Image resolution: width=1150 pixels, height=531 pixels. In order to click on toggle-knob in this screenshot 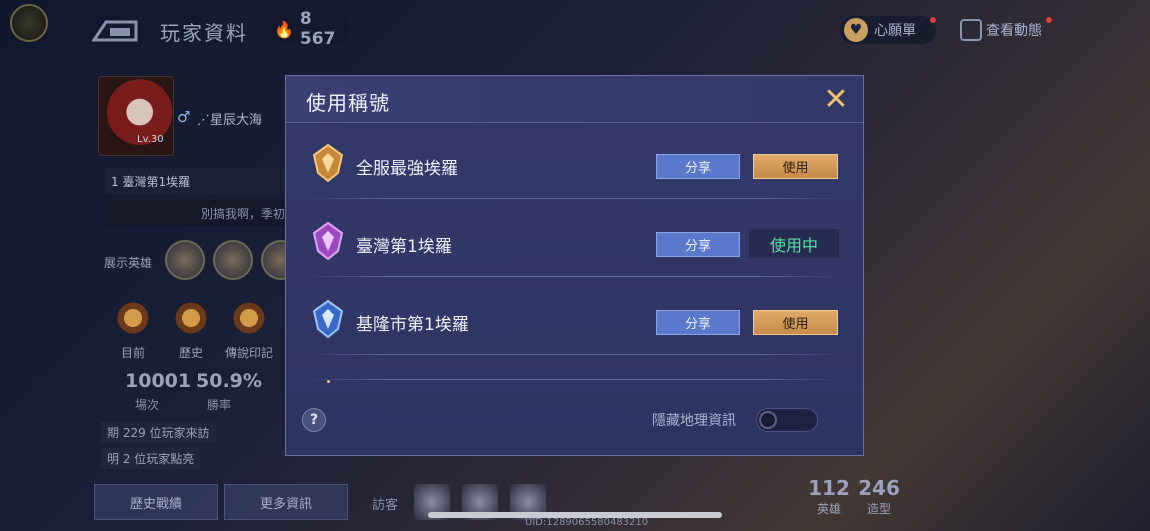, I will do `click(768, 420)`.